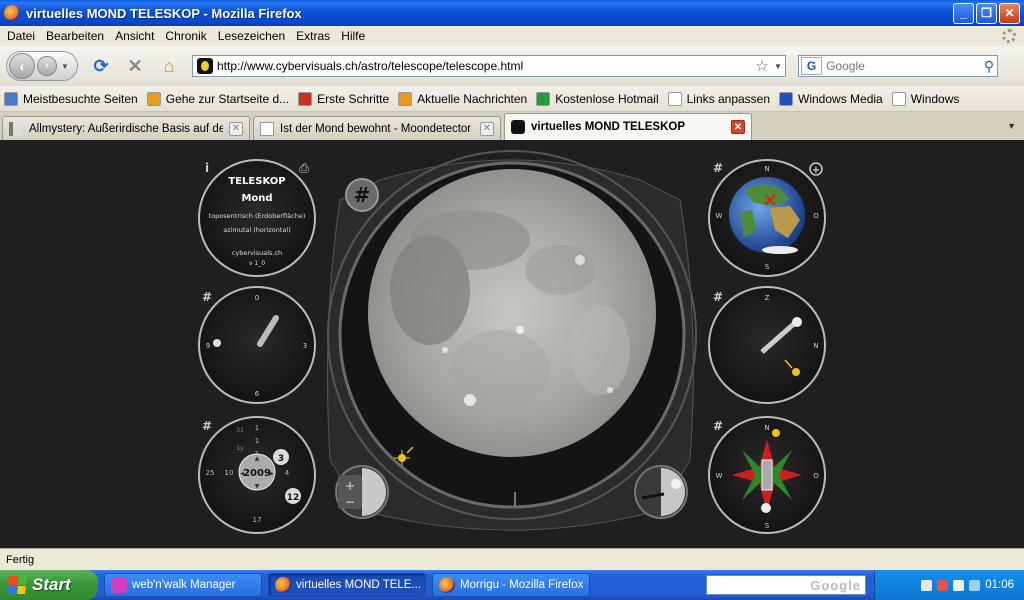 This screenshot has width=1024, height=600. I want to click on back-forward-group: ‹ › ▼, so click(42, 66).